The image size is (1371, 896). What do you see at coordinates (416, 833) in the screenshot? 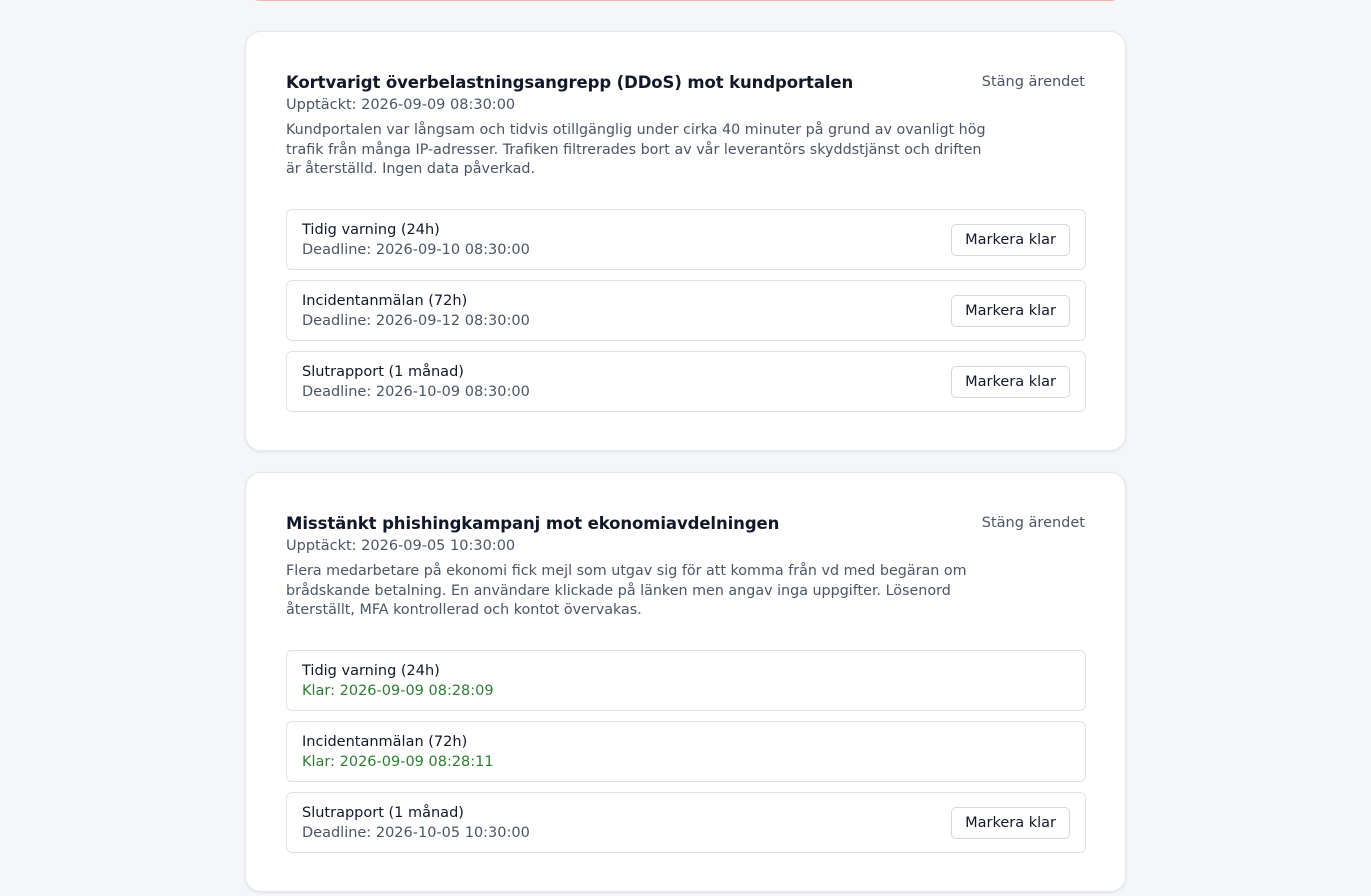
I see `step-deadline: Deadline: 2026-10-05 10:30:00` at bounding box center [416, 833].